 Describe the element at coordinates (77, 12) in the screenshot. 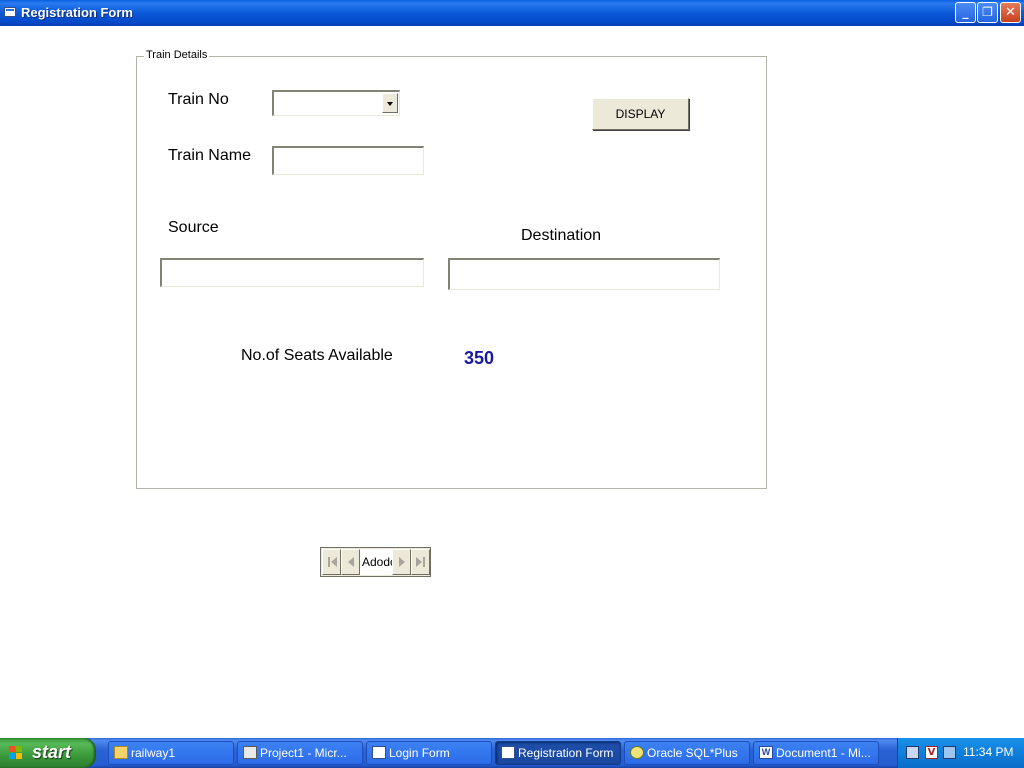

I see `window-title: Registration Form` at that location.